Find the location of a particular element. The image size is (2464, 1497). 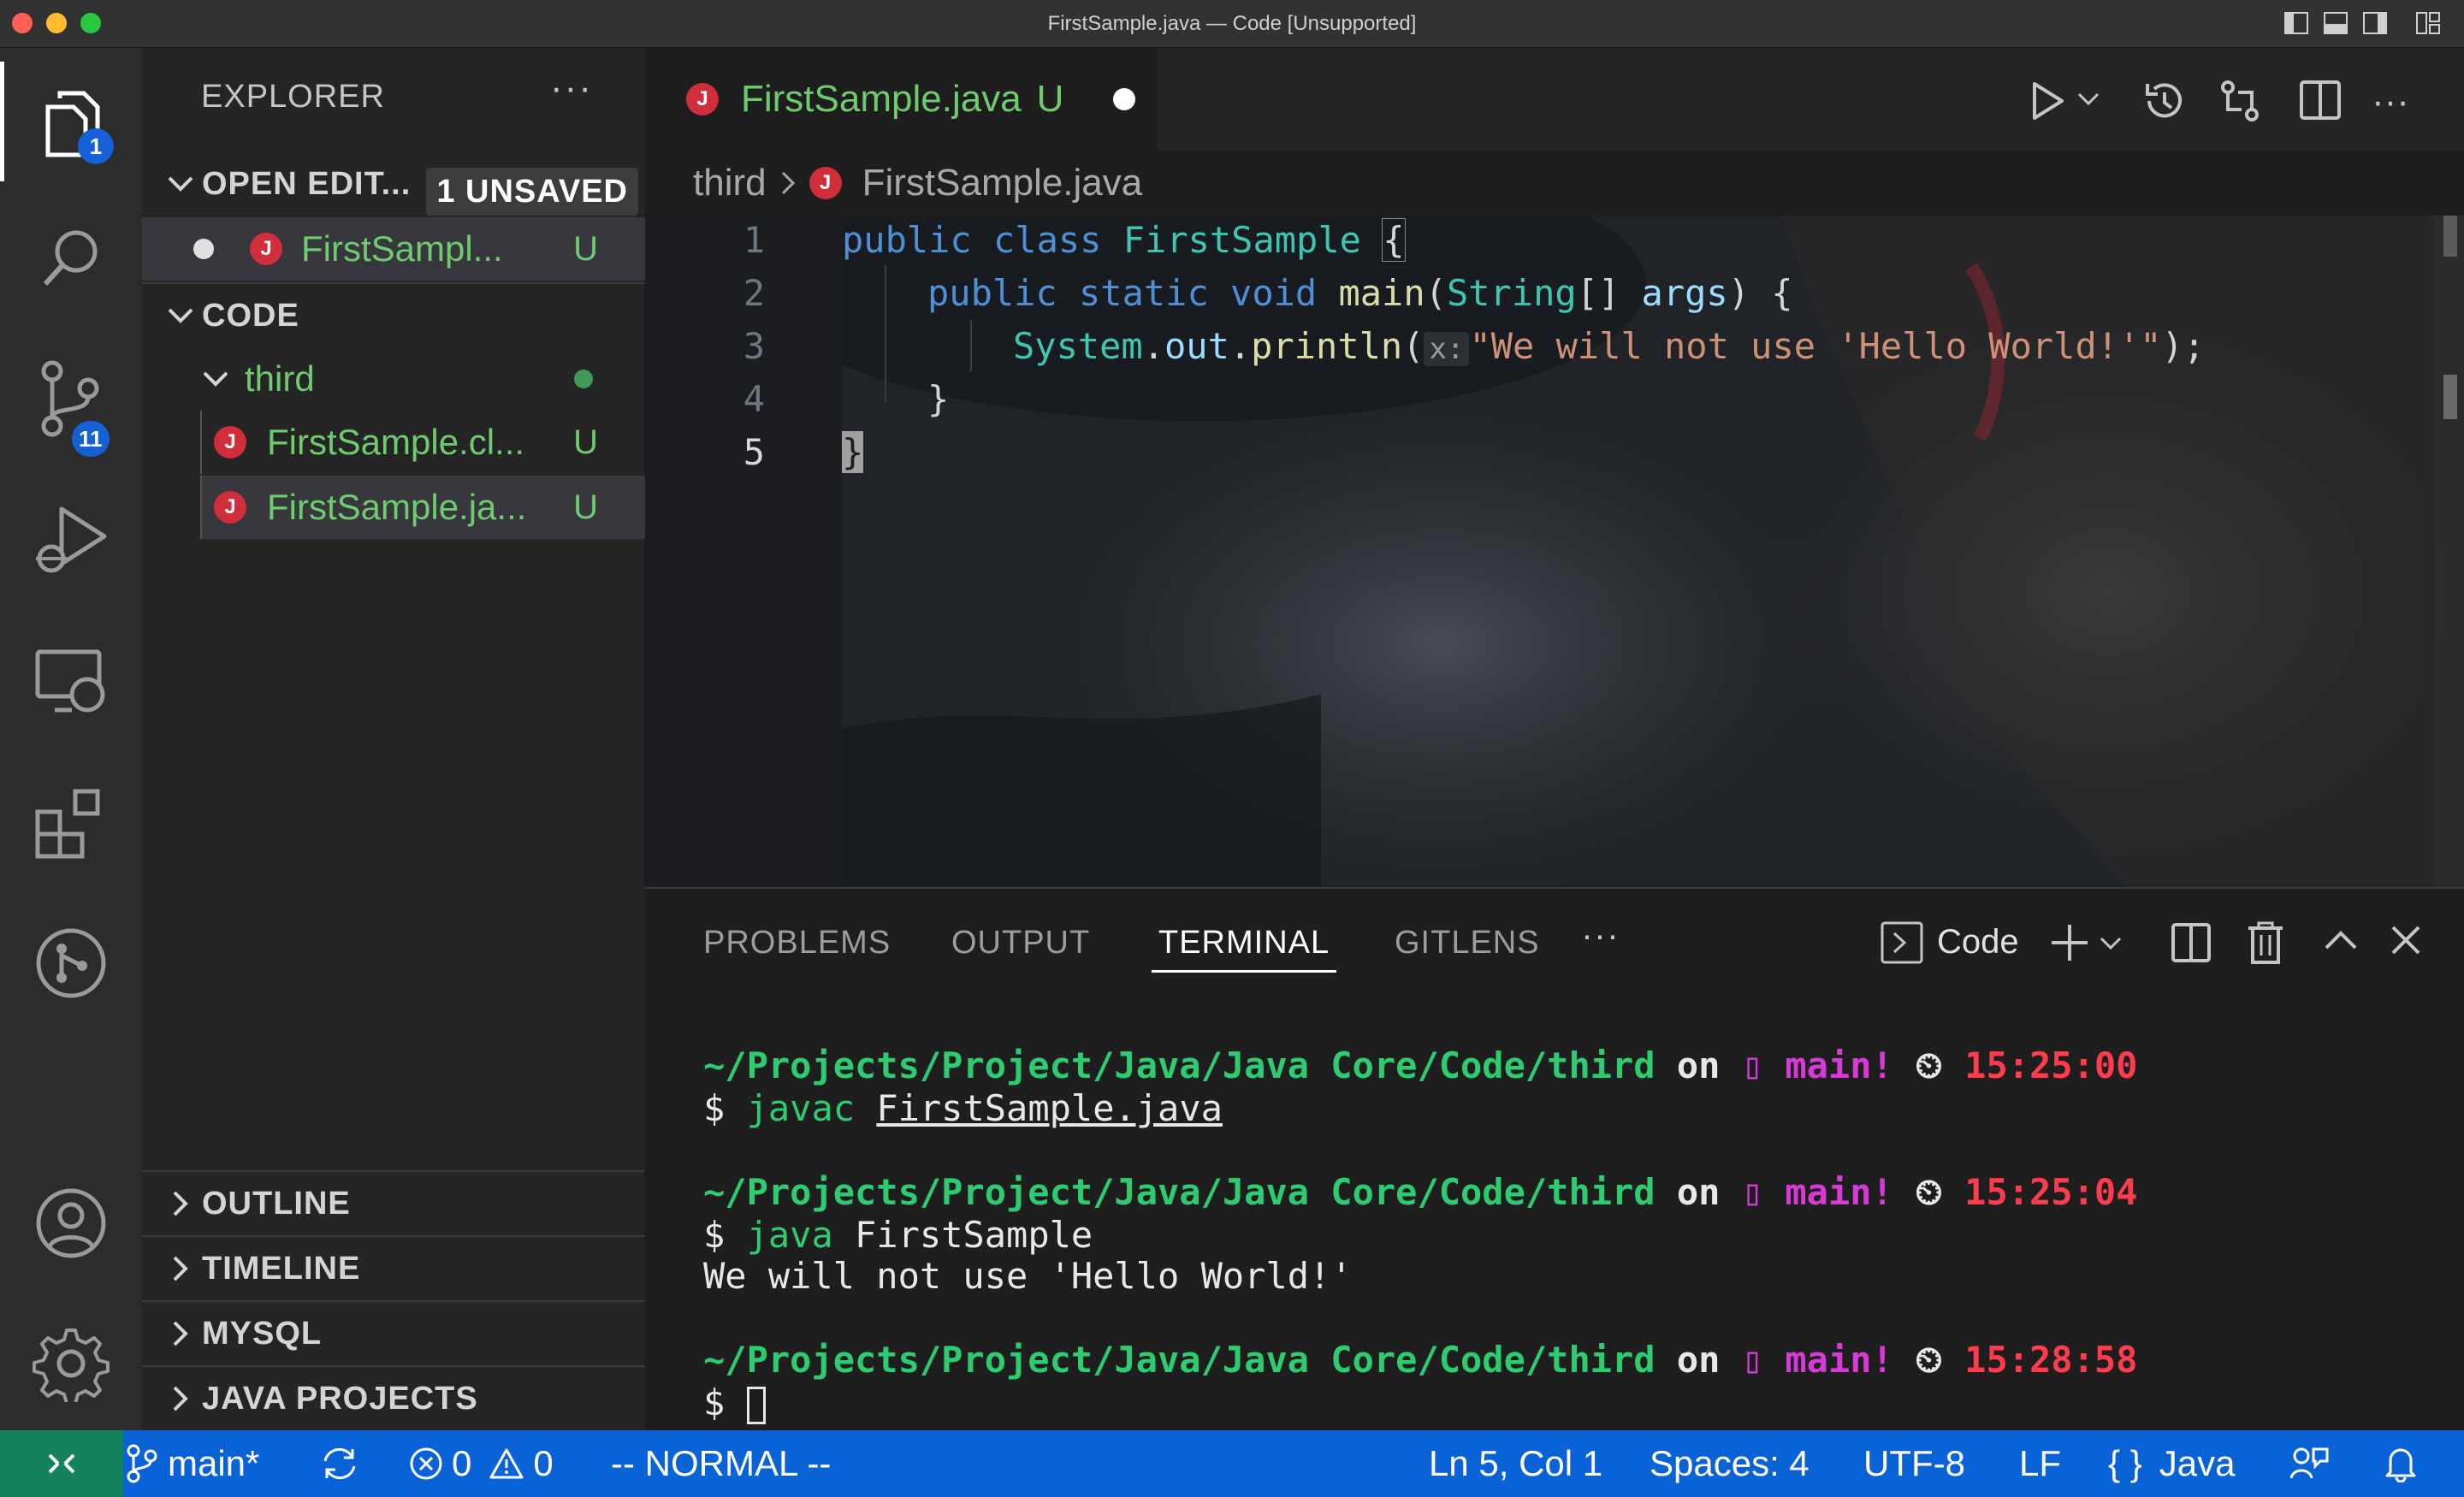

feedback-button is located at coordinates (2309, 1463).